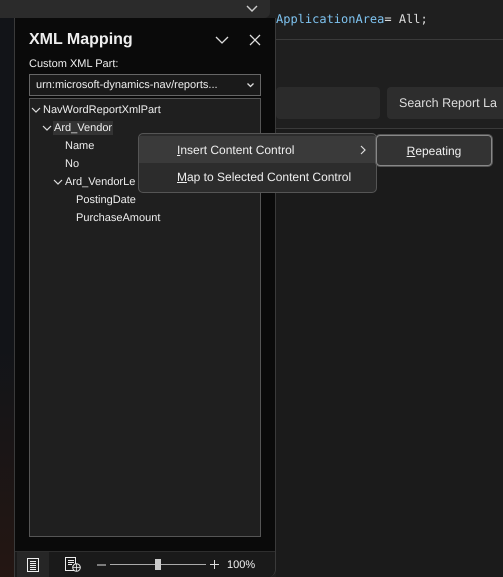 This screenshot has height=577, width=503. Describe the element at coordinates (73, 564) in the screenshot. I see `web-page-icon` at that location.